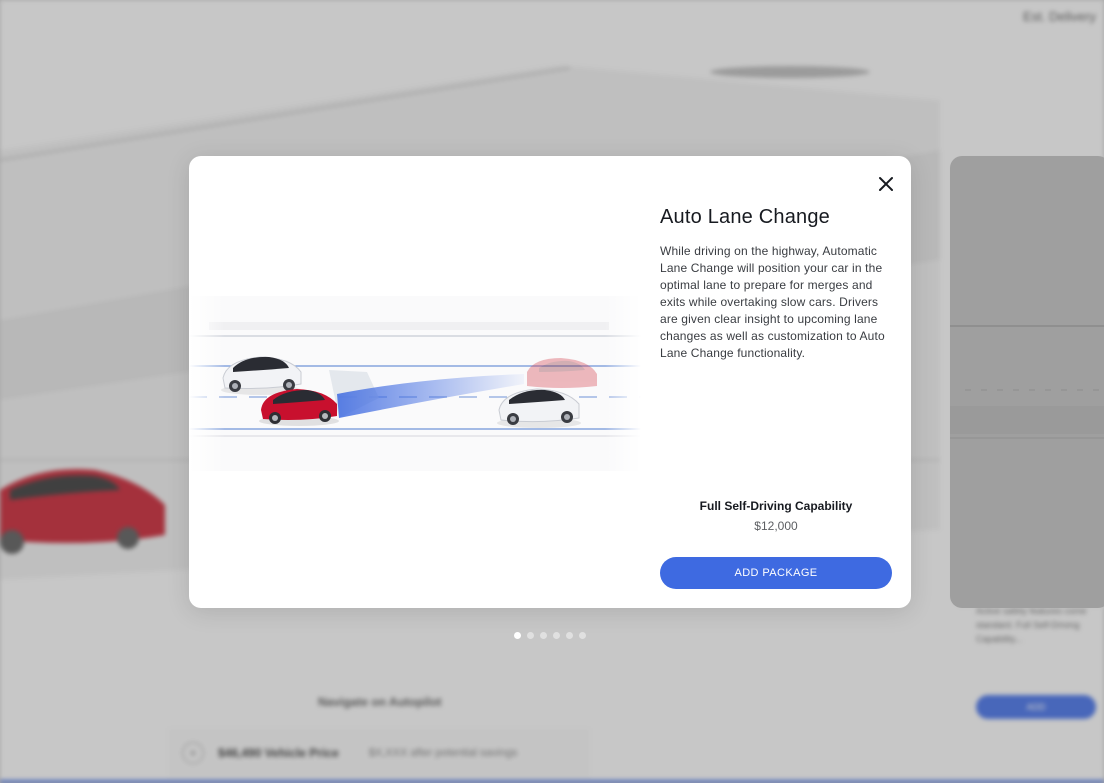 The height and width of the screenshot is (783, 1104). Describe the element at coordinates (415, 381) in the screenshot. I see `auto-lane-change-illustration` at that location.